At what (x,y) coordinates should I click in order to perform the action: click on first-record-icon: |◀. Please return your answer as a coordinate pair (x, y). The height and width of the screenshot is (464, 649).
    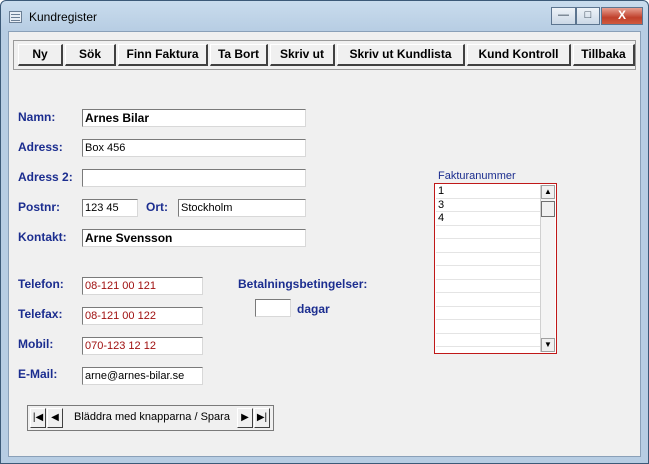
    Looking at the image, I should click on (38, 418).